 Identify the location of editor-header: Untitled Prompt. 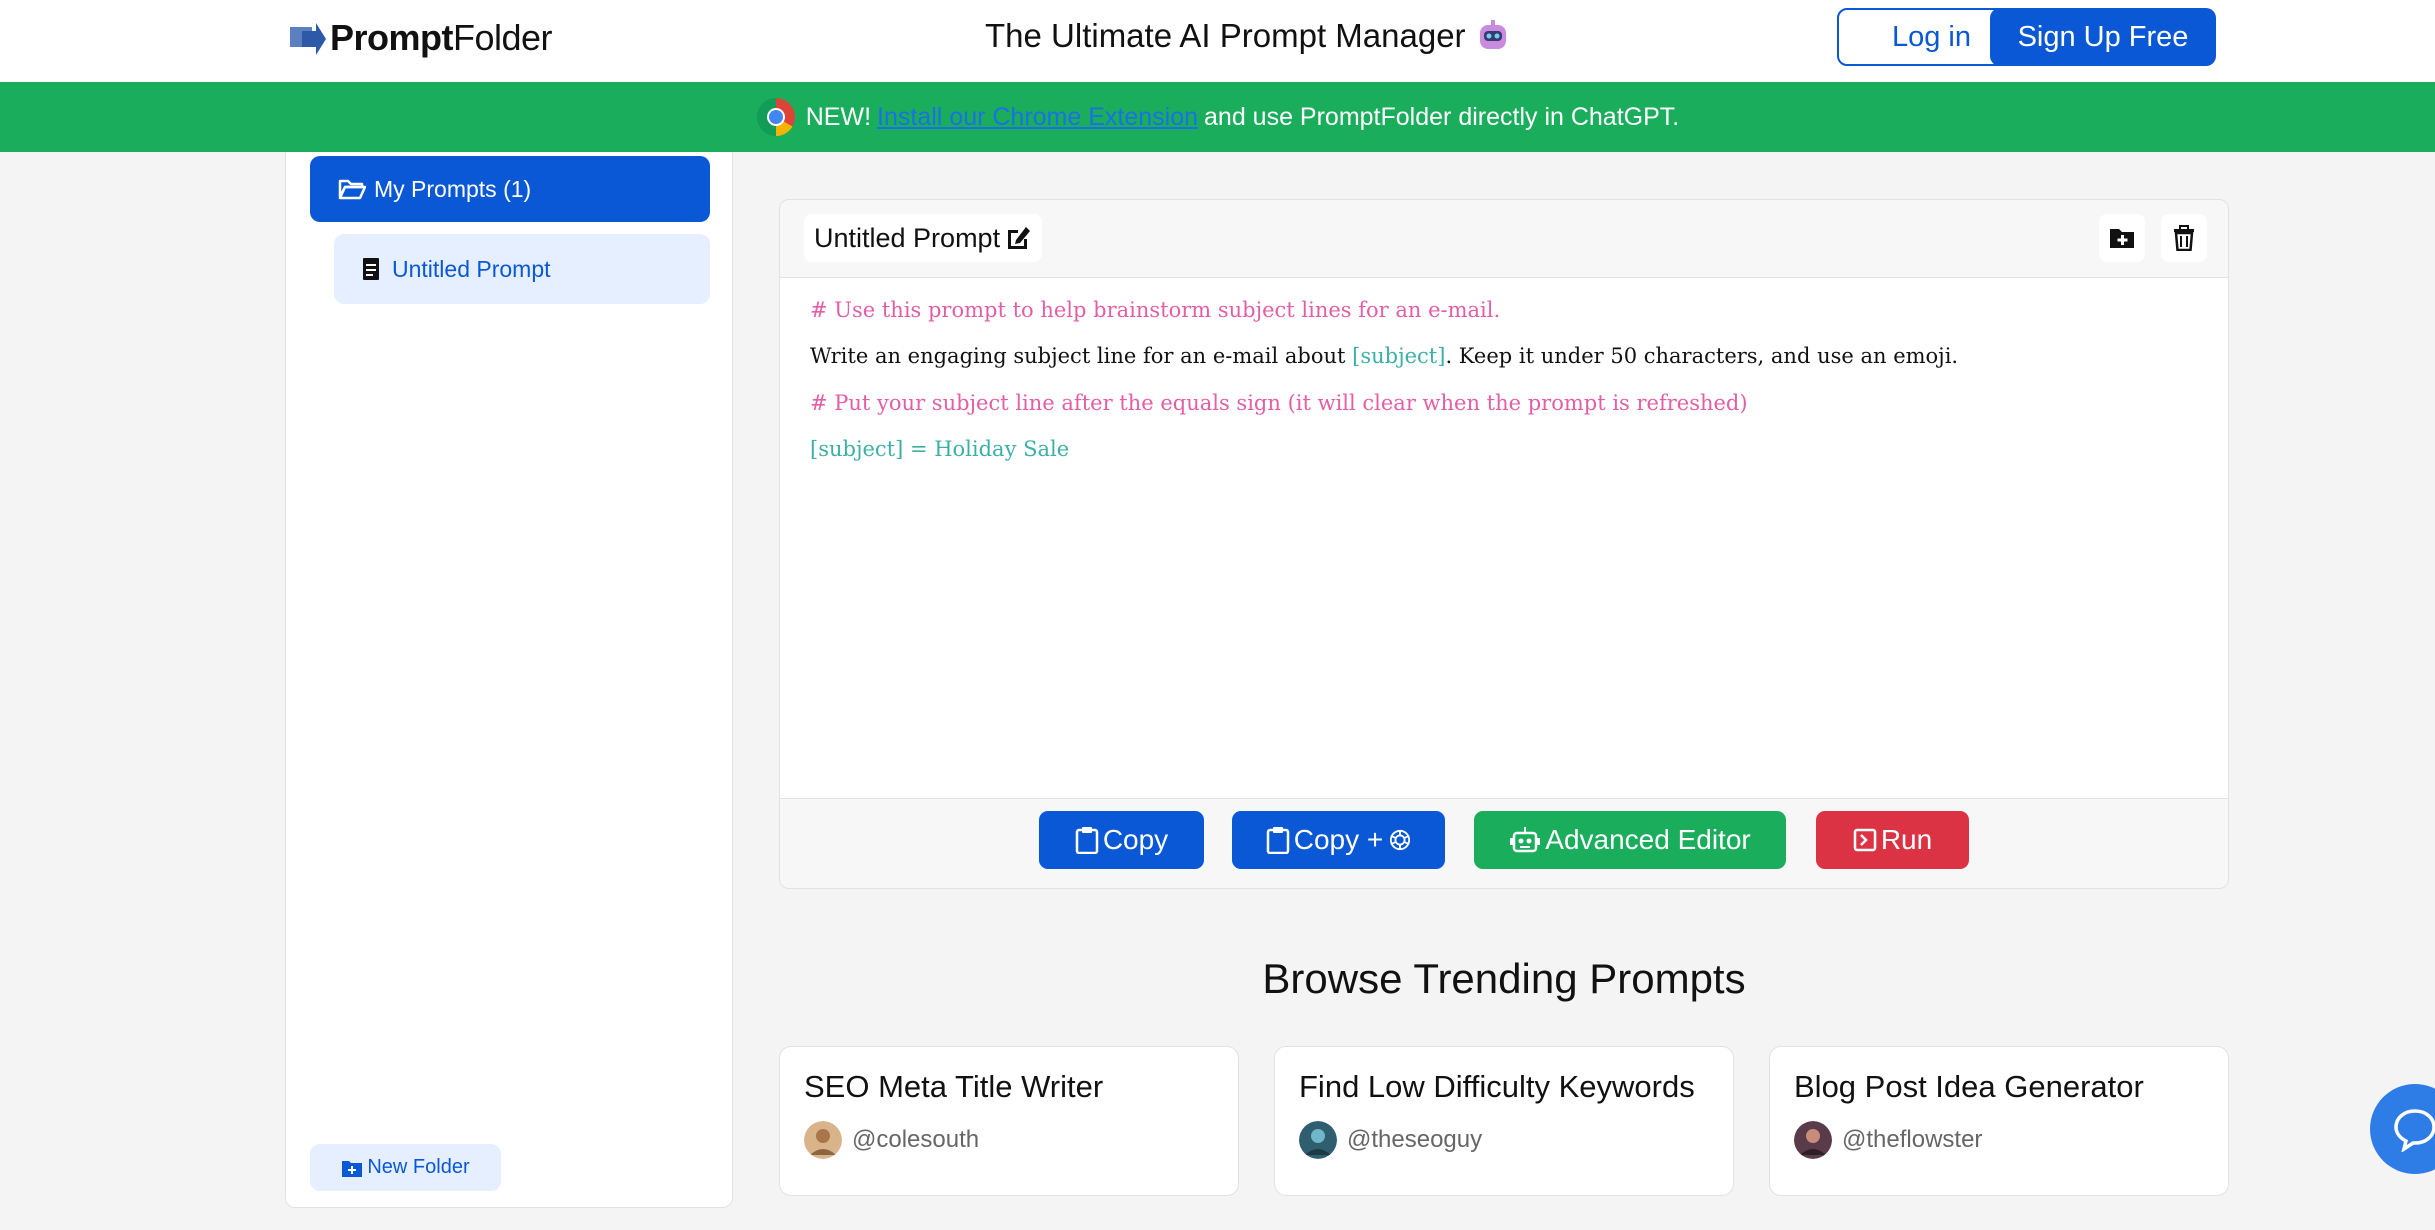
(1504, 239).